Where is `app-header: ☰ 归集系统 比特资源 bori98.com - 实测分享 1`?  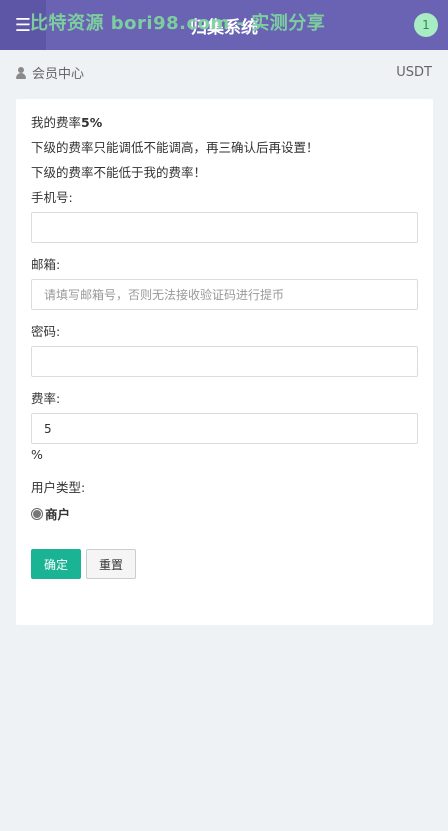
app-header: ☰ 归集系统 比特资源 bori98.com - 实测分享 1 is located at coordinates (224, 25).